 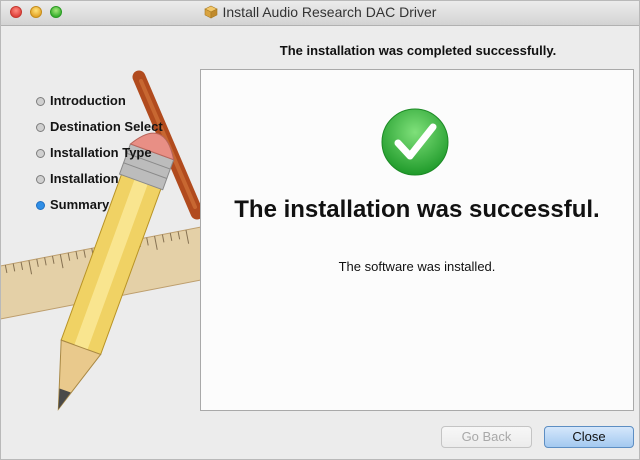 What do you see at coordinates (329, 12) in the screenshot?
I see `window-title-text: Install Audio Research DAC Driver` at bounding box center [329, 12].